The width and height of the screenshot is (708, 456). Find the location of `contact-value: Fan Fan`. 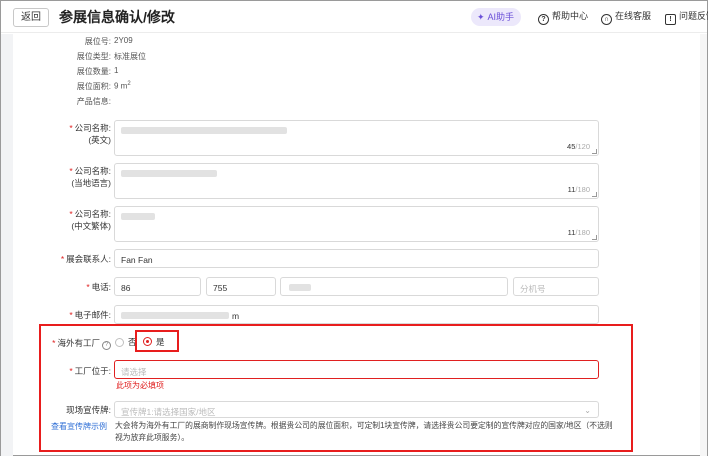

contact-value: Fan Fan is located at coordinates (137, 260).